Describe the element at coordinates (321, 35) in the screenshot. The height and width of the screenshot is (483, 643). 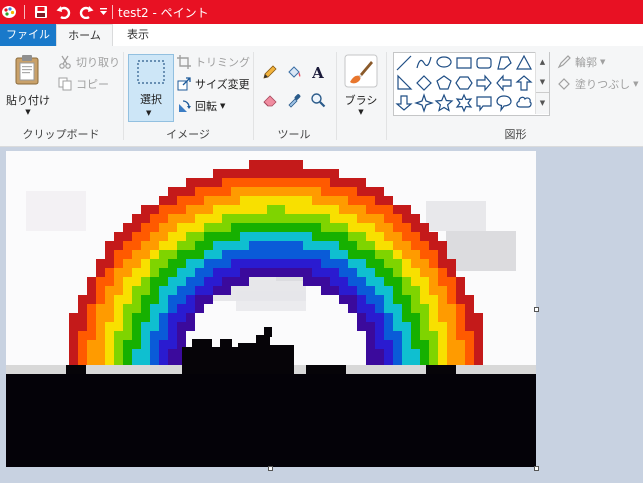
I see `ribbon-tabs: ファイル ホーム 表示` at that location.